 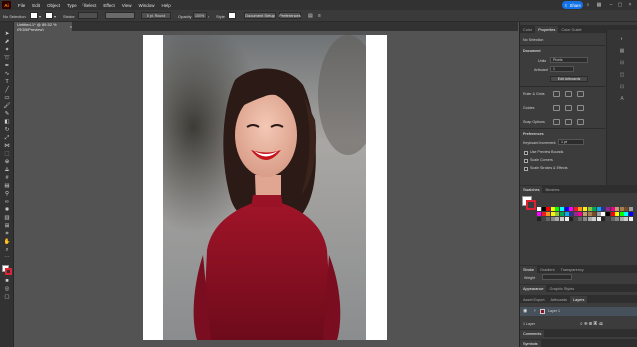 I want to click on menu-edit: Edit, so click(x=36, y=5).